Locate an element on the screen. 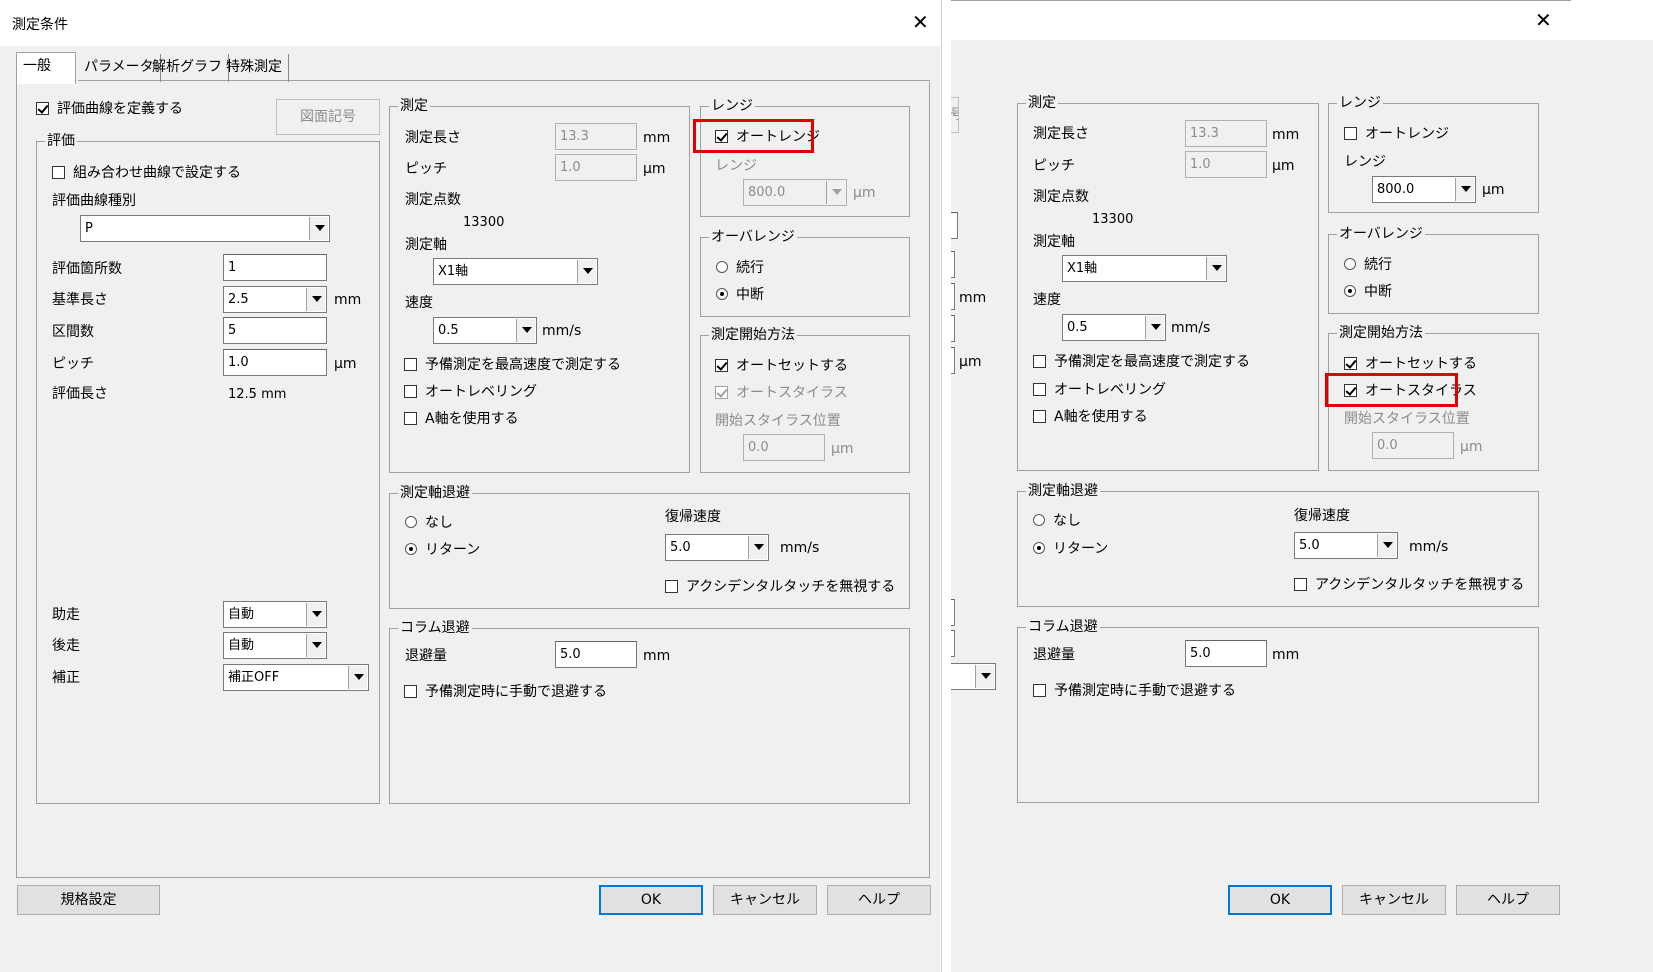 Image resolution: width=1653 pixels, height=972 pixels. correction-value: 補正OFF is located at coordinates (254, 677).